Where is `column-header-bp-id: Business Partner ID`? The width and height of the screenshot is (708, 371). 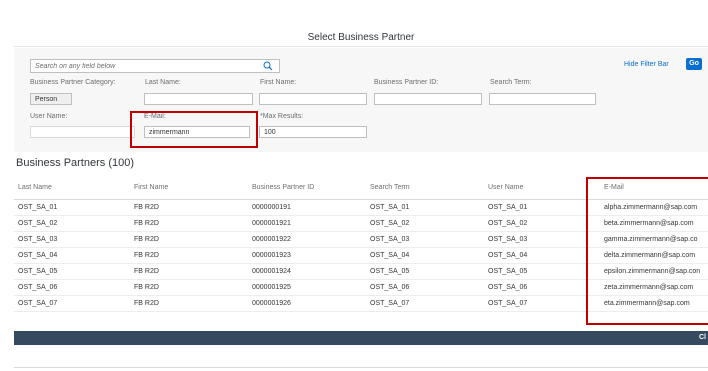 column-header-bp-id: Business Partner ID is located at coordinates (283, 188).